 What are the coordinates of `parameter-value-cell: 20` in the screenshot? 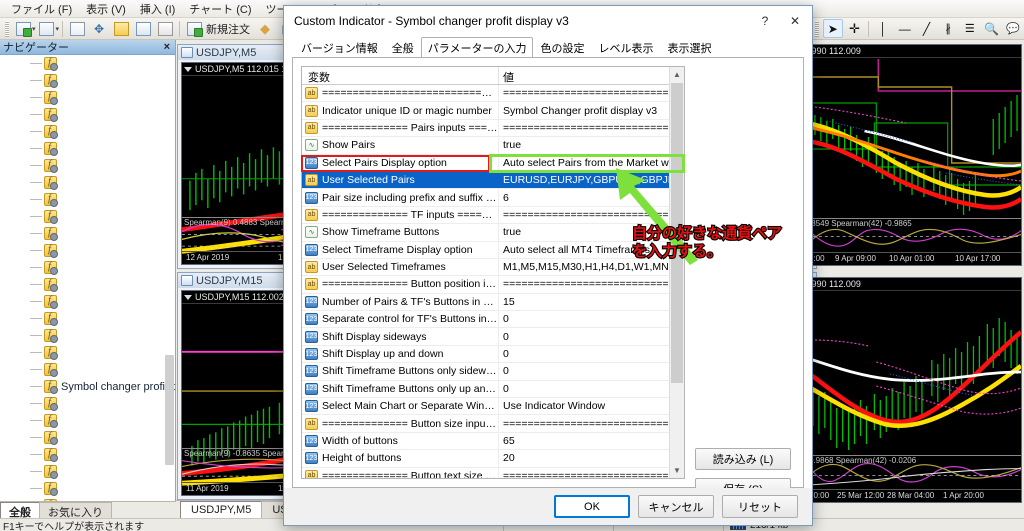 It's located at (591, 458).